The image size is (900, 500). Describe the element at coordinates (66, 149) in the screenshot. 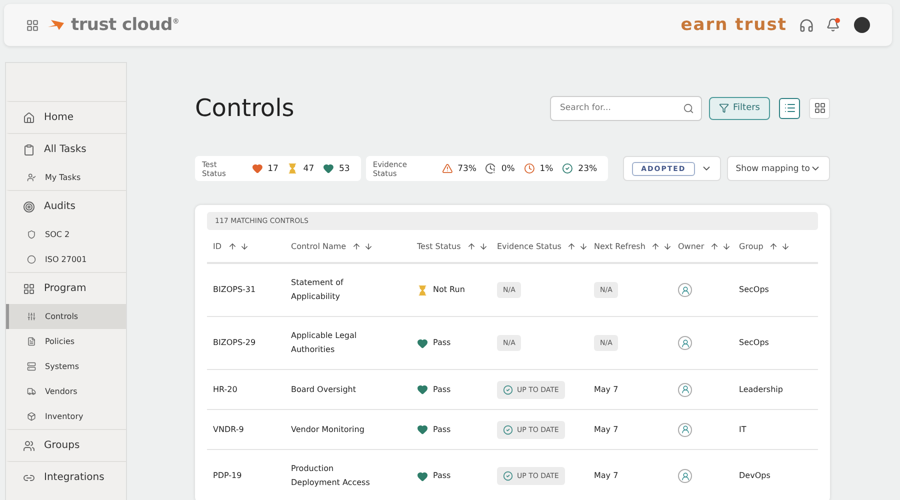

I see `sidebar-item: All Tasks` at that location.